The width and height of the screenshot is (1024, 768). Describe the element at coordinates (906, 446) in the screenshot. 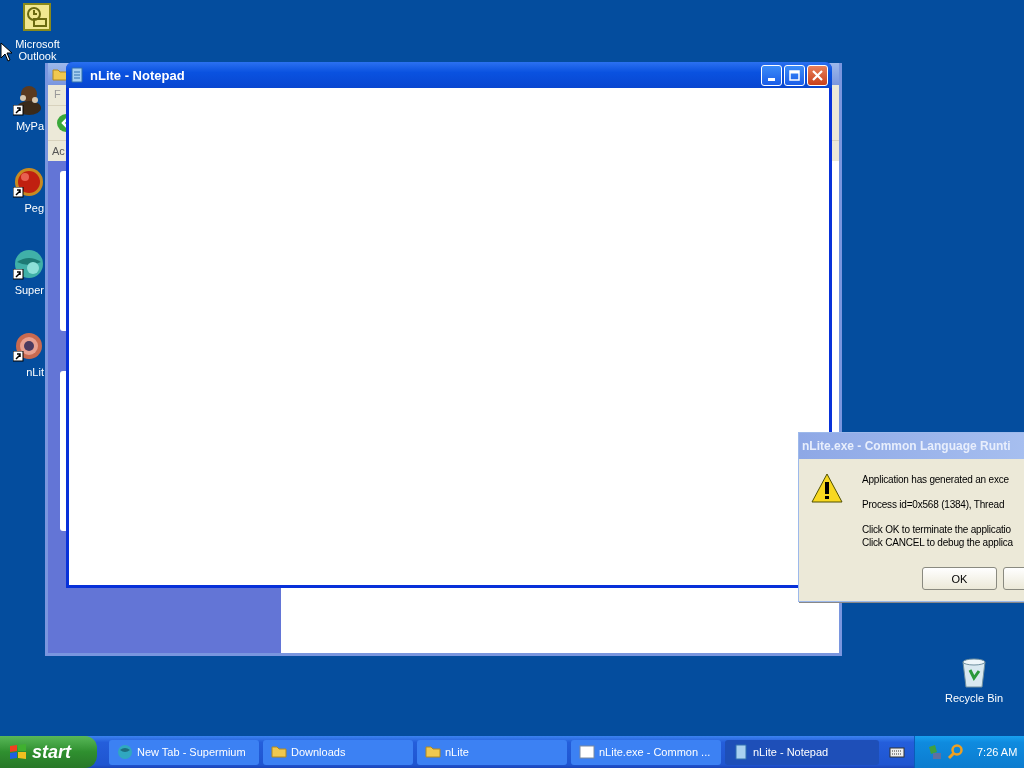

I see `window-title: nLite.exe - Common Language Runti` at that location.